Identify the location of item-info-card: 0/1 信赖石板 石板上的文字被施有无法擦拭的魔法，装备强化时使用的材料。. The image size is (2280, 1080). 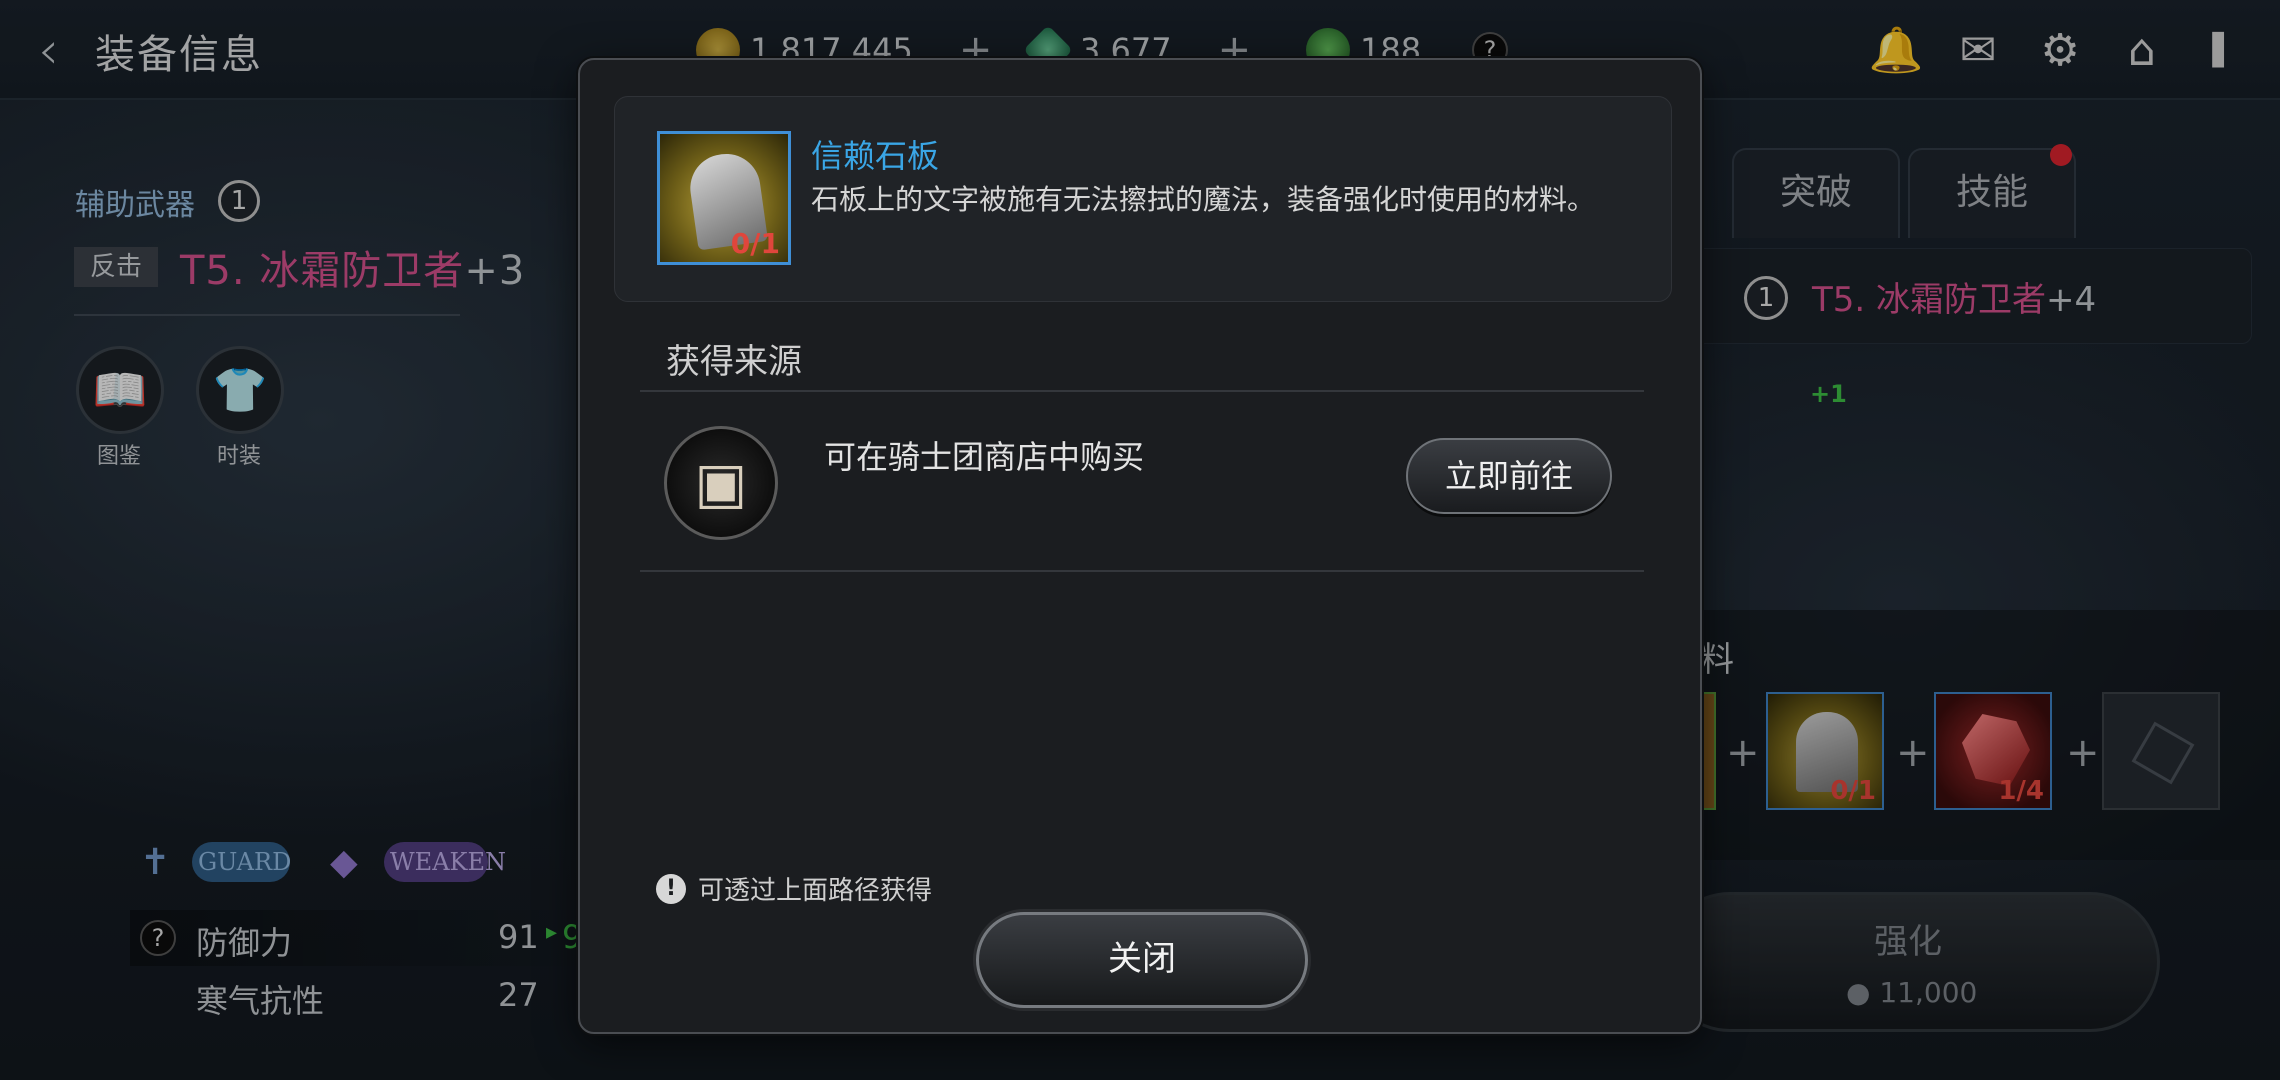
(1143, 199).